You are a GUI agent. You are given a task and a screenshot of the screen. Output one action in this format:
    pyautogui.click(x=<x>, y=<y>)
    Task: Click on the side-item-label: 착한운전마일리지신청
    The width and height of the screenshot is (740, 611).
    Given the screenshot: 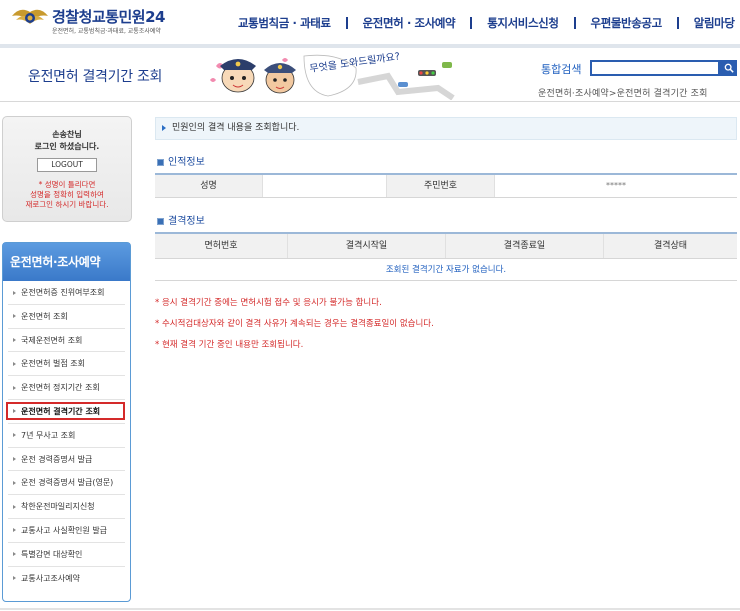 What is the action you would take?
    pyautogui.click(x=58, y=507)
    